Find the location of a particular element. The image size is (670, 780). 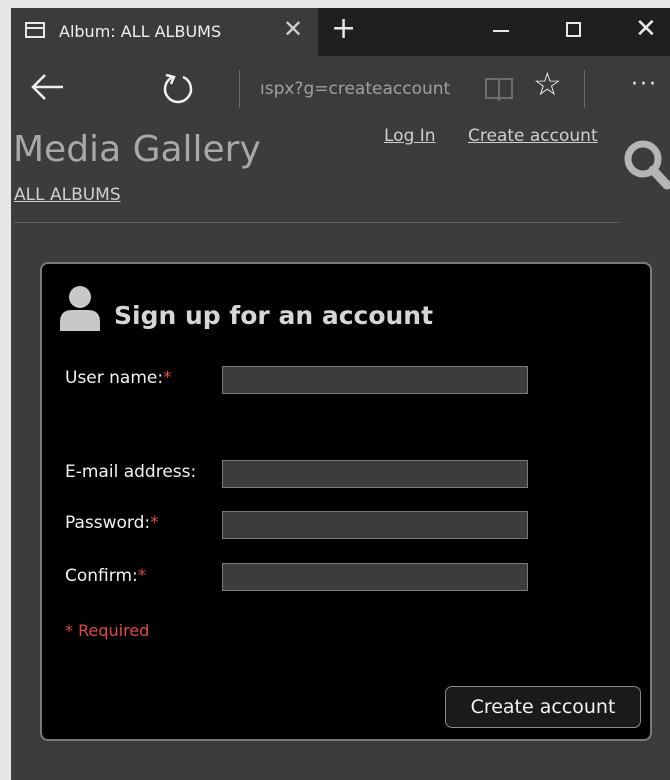

more-options-icon: ··· is located at coordinates (644, 84).